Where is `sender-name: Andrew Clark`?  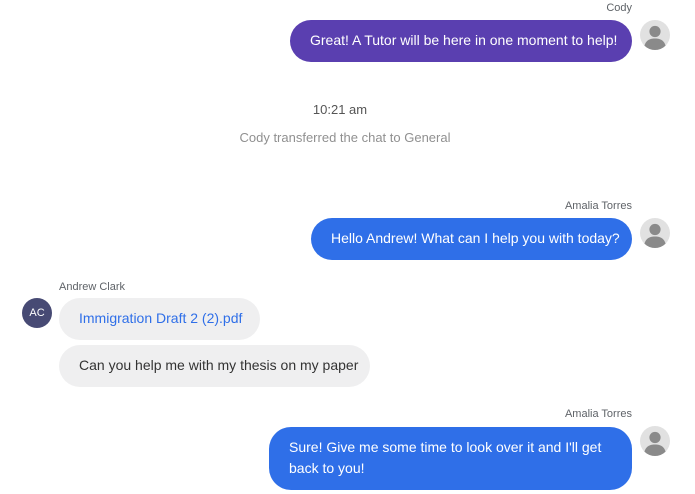 sender-name: Andrew Clark is located at coordinates (92, 287).